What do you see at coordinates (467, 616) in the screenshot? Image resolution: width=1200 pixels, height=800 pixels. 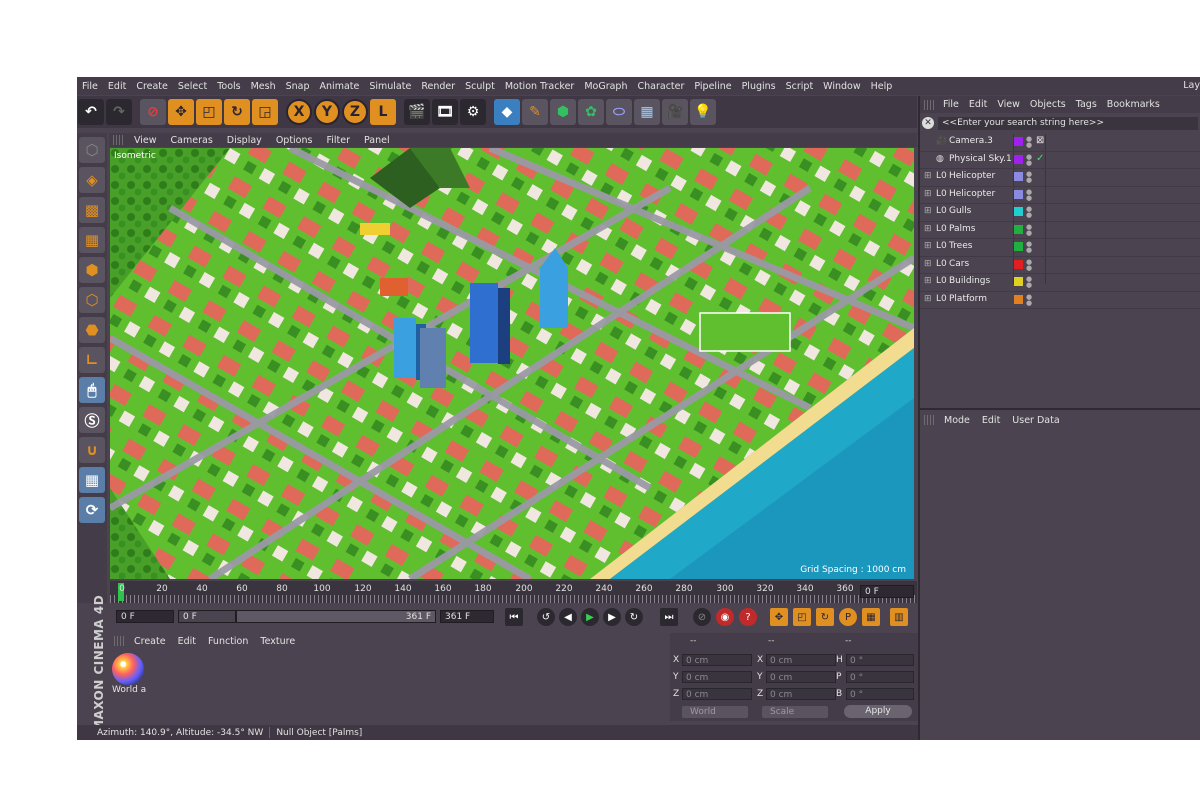 I see `max-frame-field: 361 F` at bounding box center [467, 616].